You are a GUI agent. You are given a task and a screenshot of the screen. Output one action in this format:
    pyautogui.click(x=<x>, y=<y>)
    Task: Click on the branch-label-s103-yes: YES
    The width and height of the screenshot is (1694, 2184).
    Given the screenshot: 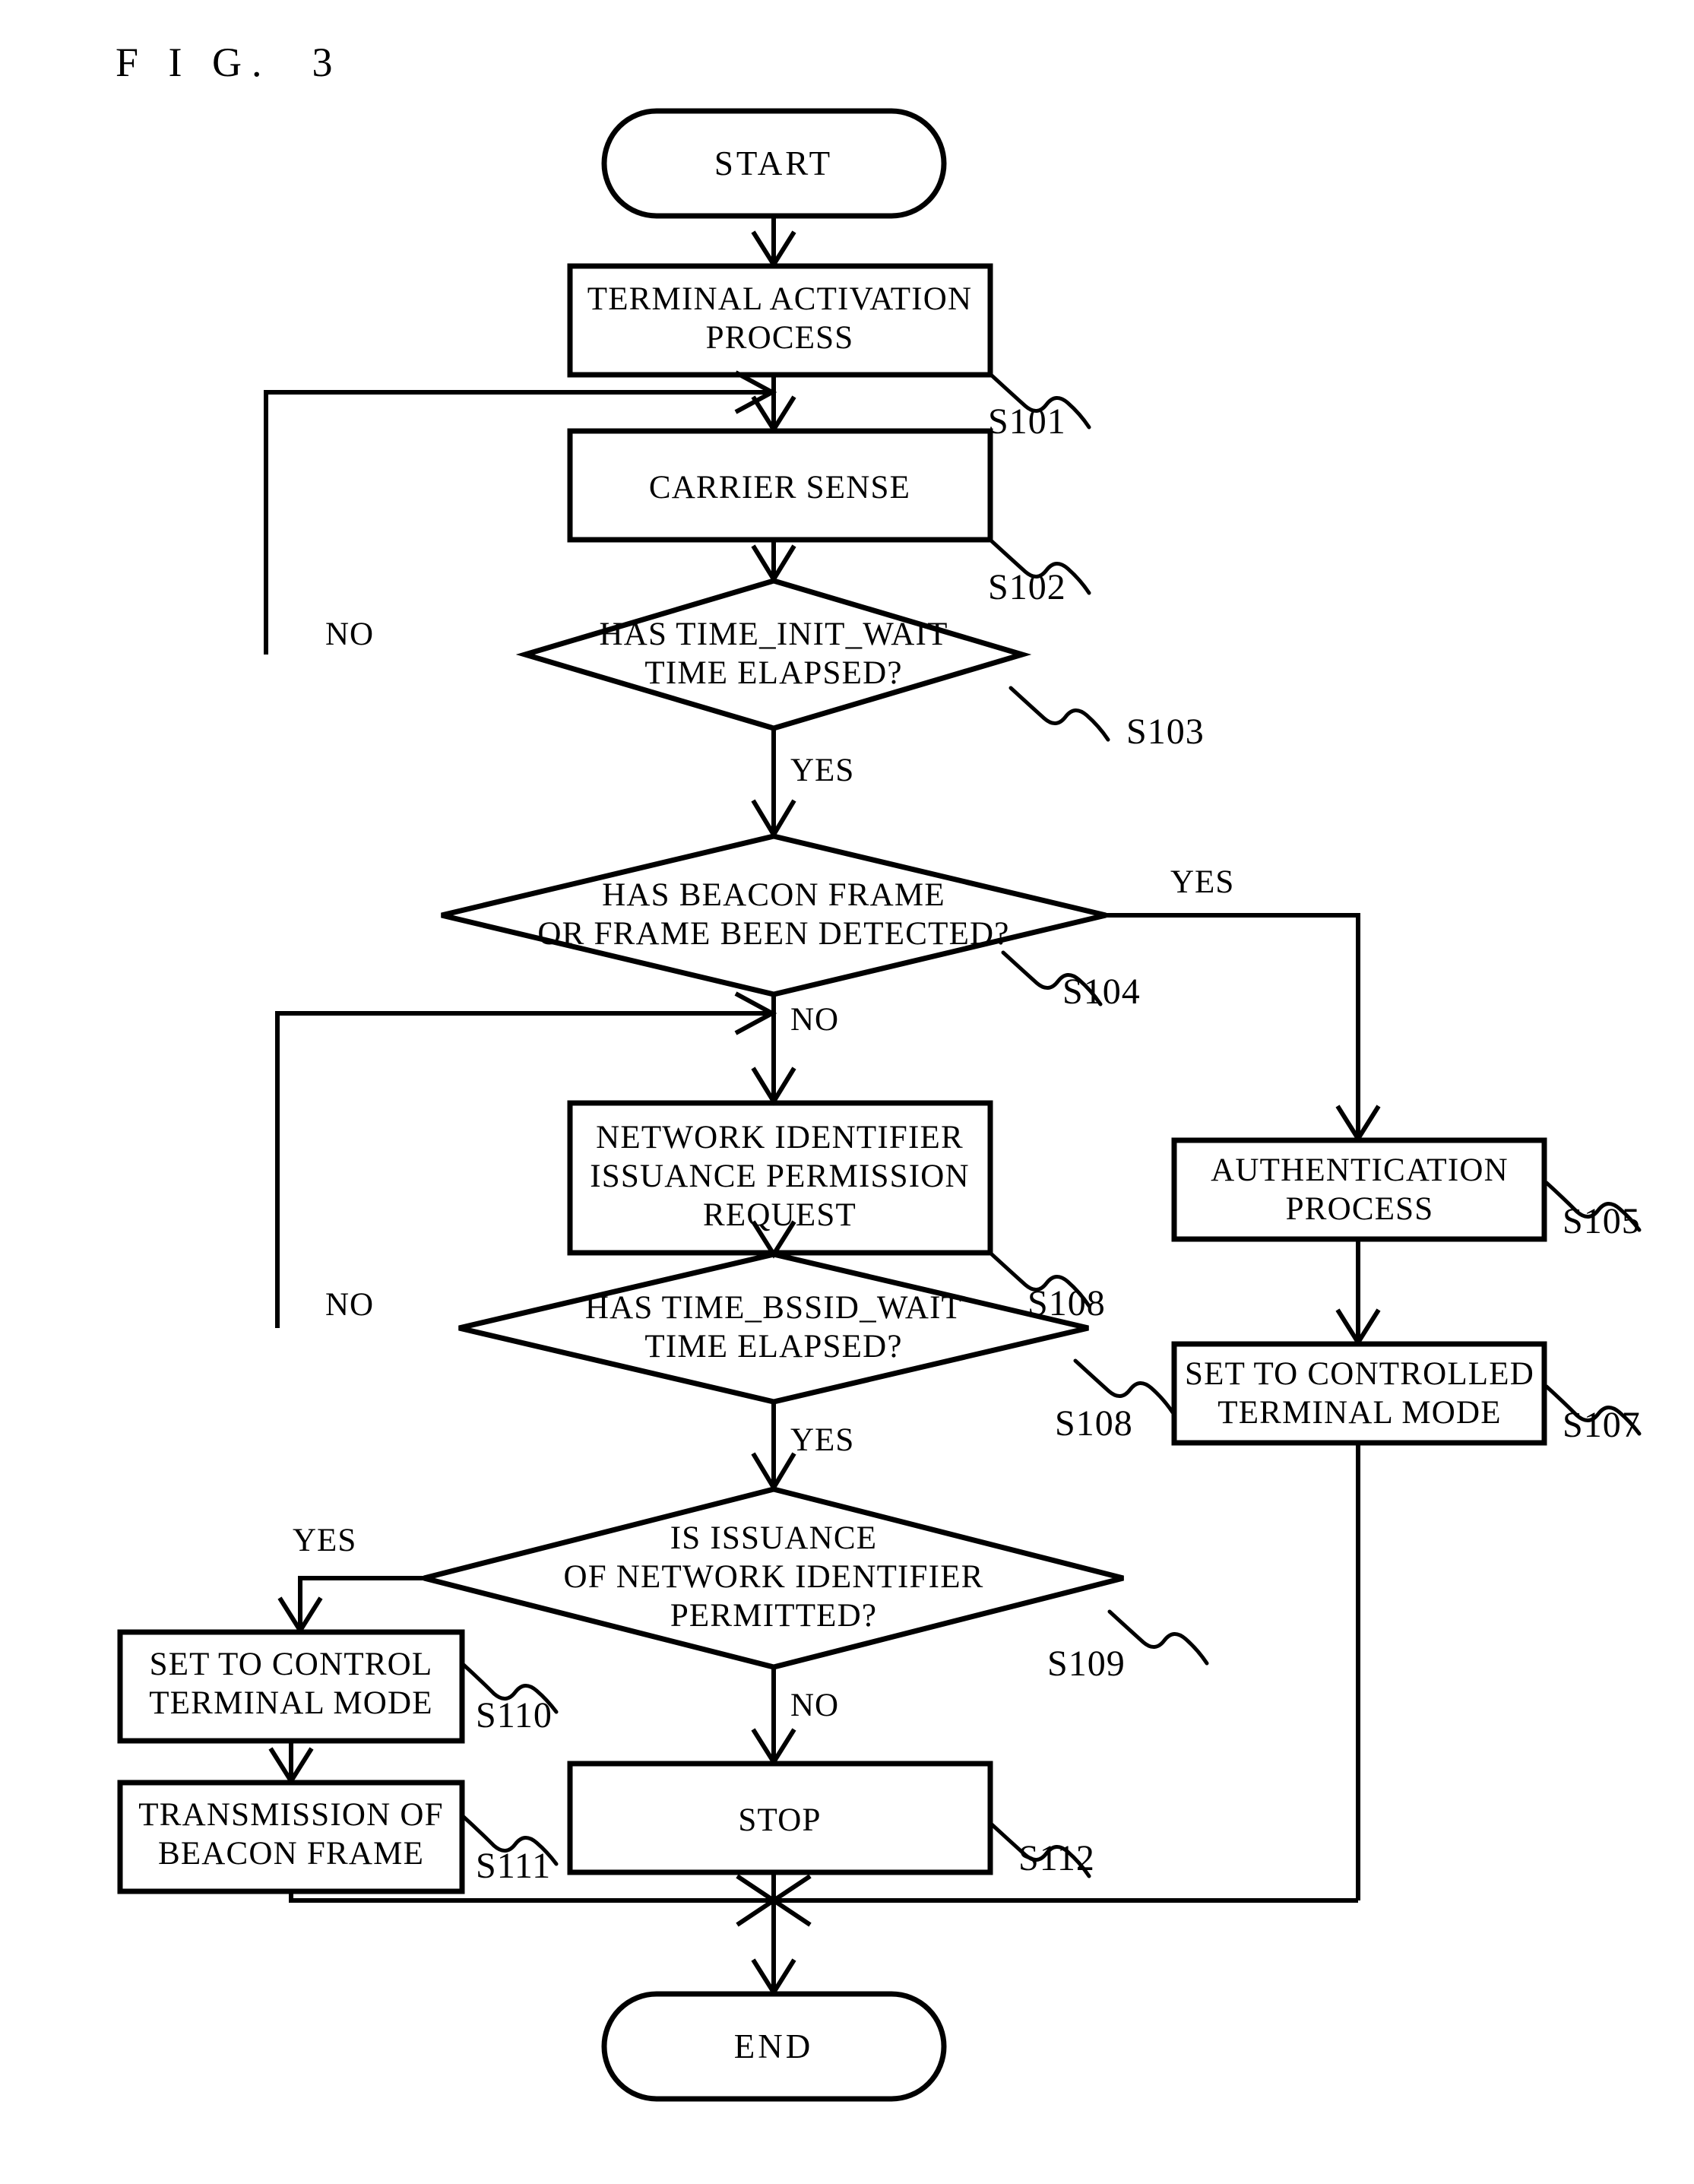 What is the action you would take?
    pyautogui.click(x=822, y=770)
    